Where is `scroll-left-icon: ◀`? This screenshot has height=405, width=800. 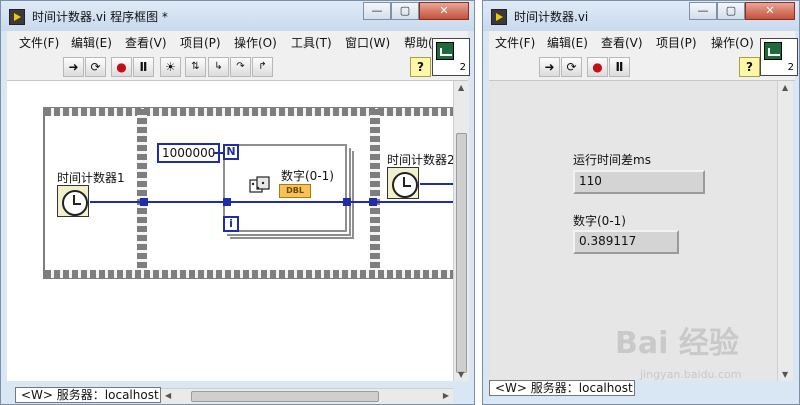
scroll-left-icon: ◀ is located at coordinates (168, 395).